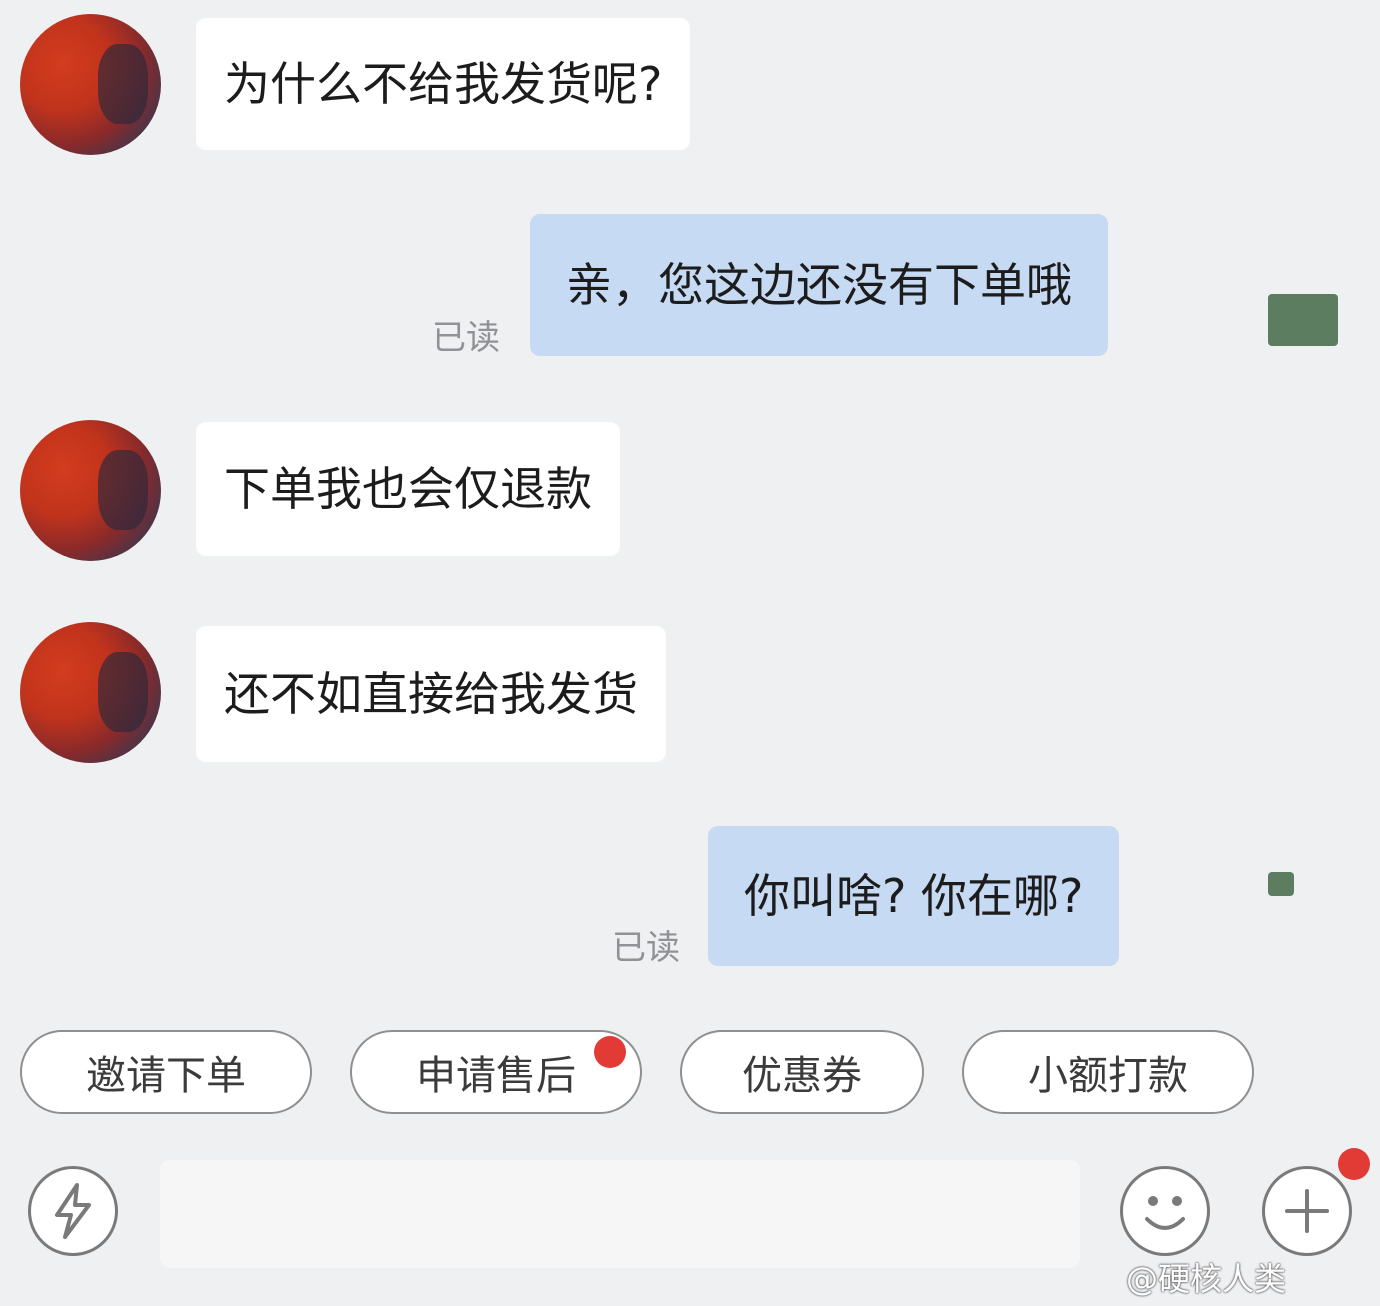  I want to click on message-text: 亲，您这边还没有下单哦, so click(819, 285).